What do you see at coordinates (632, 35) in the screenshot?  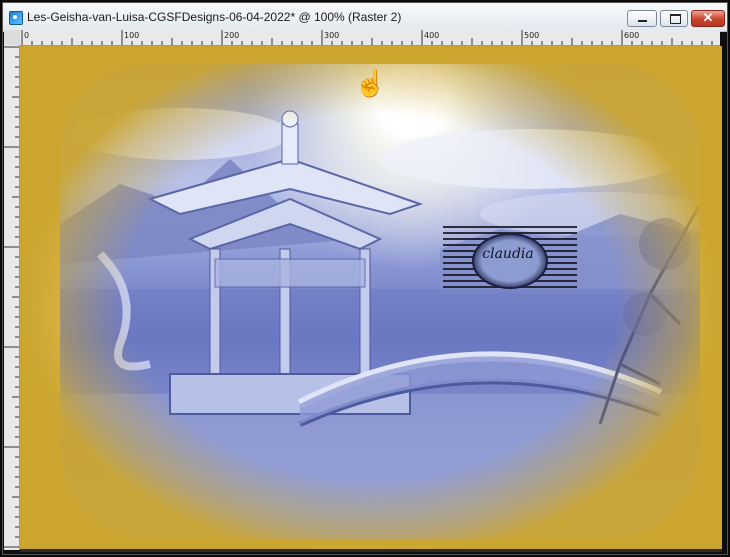 I see `ruler-label-600: 600` at bounding box center [632, 35].